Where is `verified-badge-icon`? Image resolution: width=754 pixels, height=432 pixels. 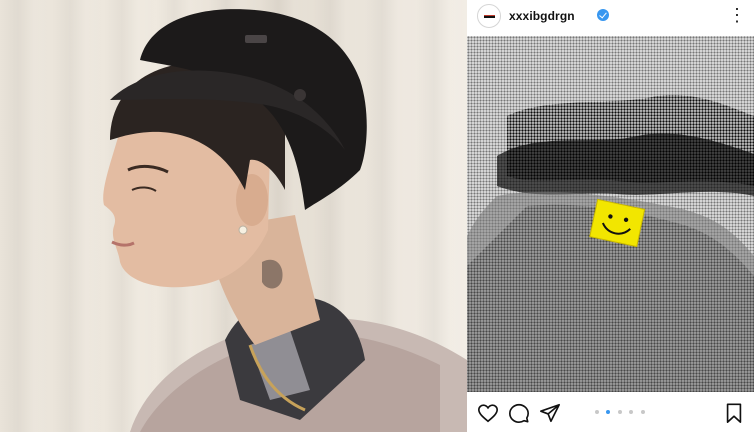 verified-badge-icon is located at coordinates (603, 15).